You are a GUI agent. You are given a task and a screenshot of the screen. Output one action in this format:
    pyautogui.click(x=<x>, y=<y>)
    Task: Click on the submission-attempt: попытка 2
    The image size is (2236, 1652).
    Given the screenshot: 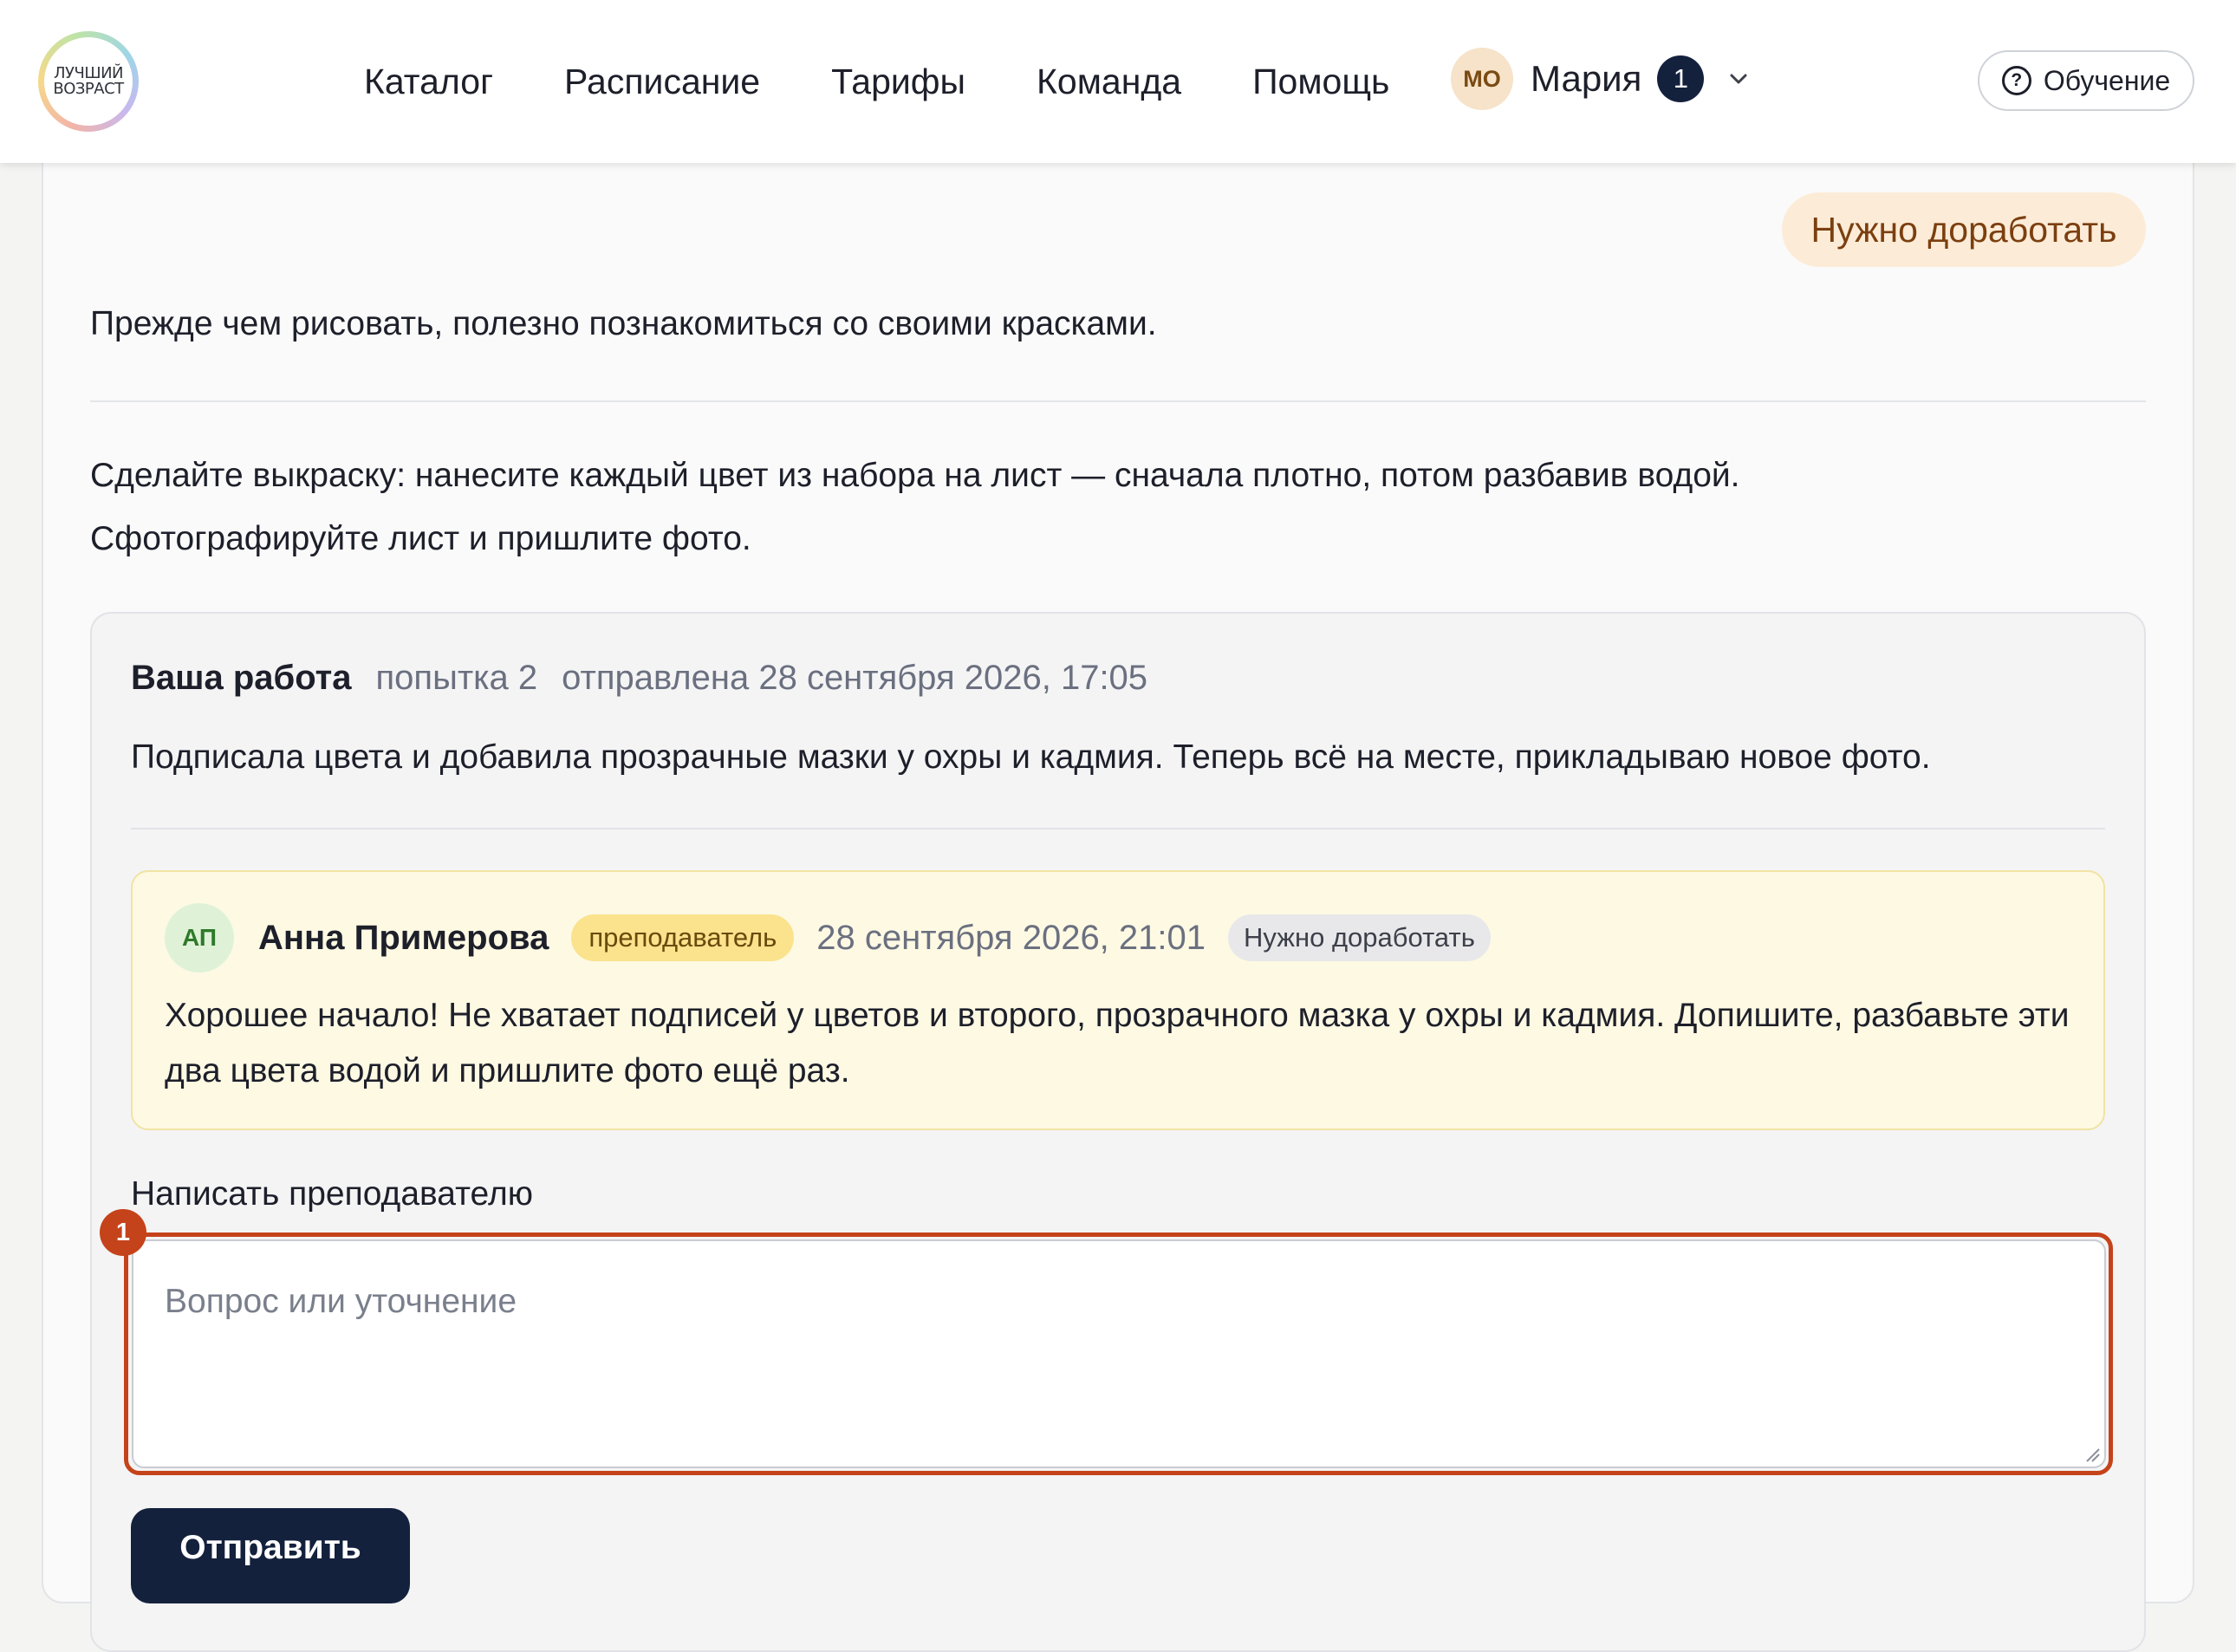 What is the action you would take?
    pyautogui.click(x=456, y=678)
    